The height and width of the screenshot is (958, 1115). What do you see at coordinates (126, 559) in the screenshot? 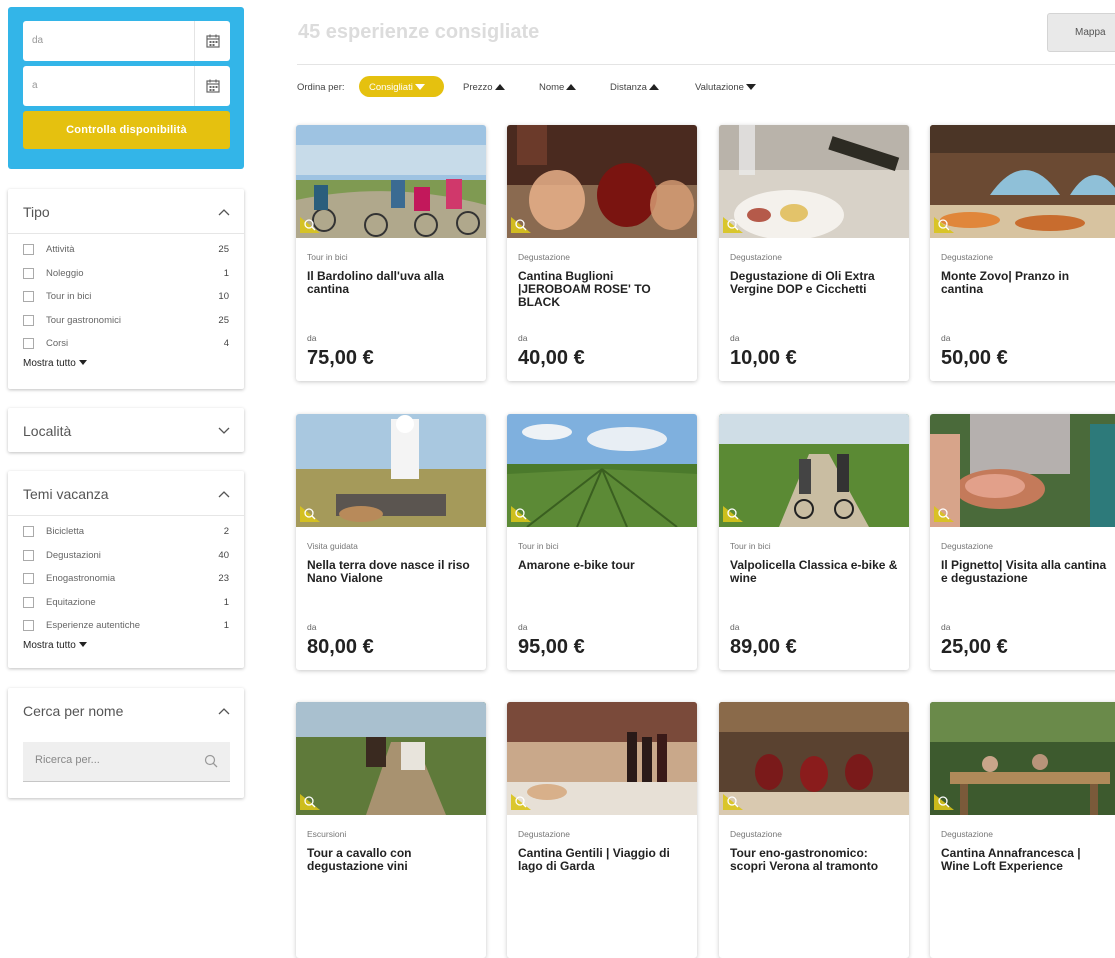
I see `filter-option: Degustazioni 40` at bounding box center [126, 559].